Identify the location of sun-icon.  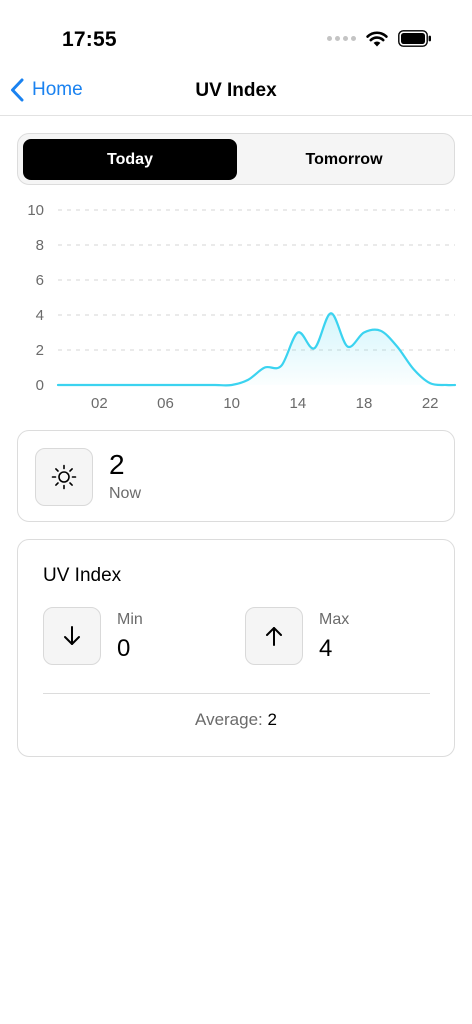
(64, 477).